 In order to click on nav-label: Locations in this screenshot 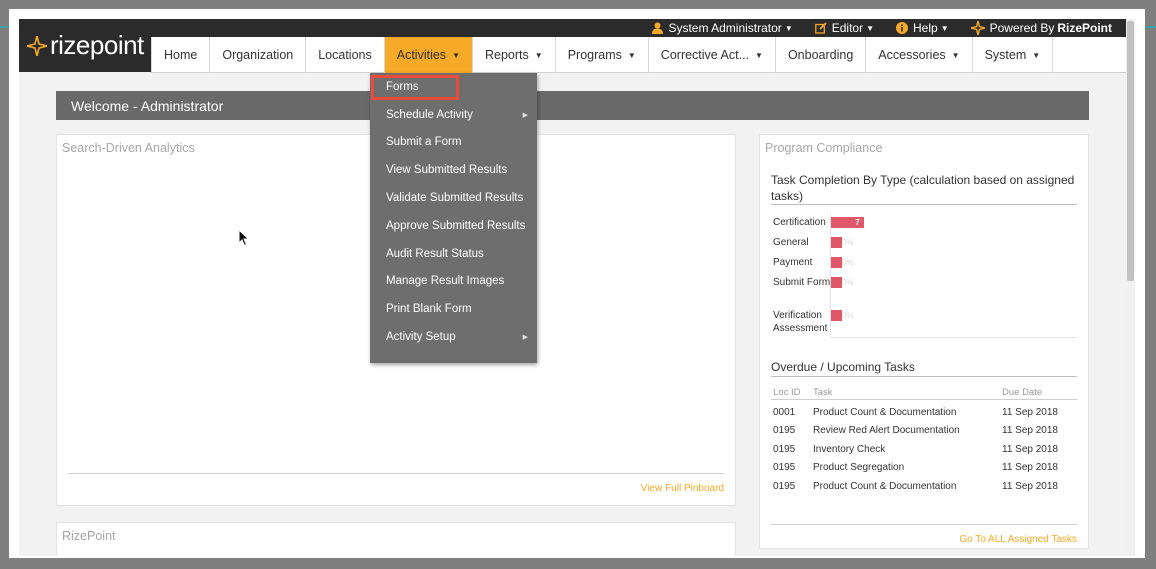, I will do `click(345, 55)`.